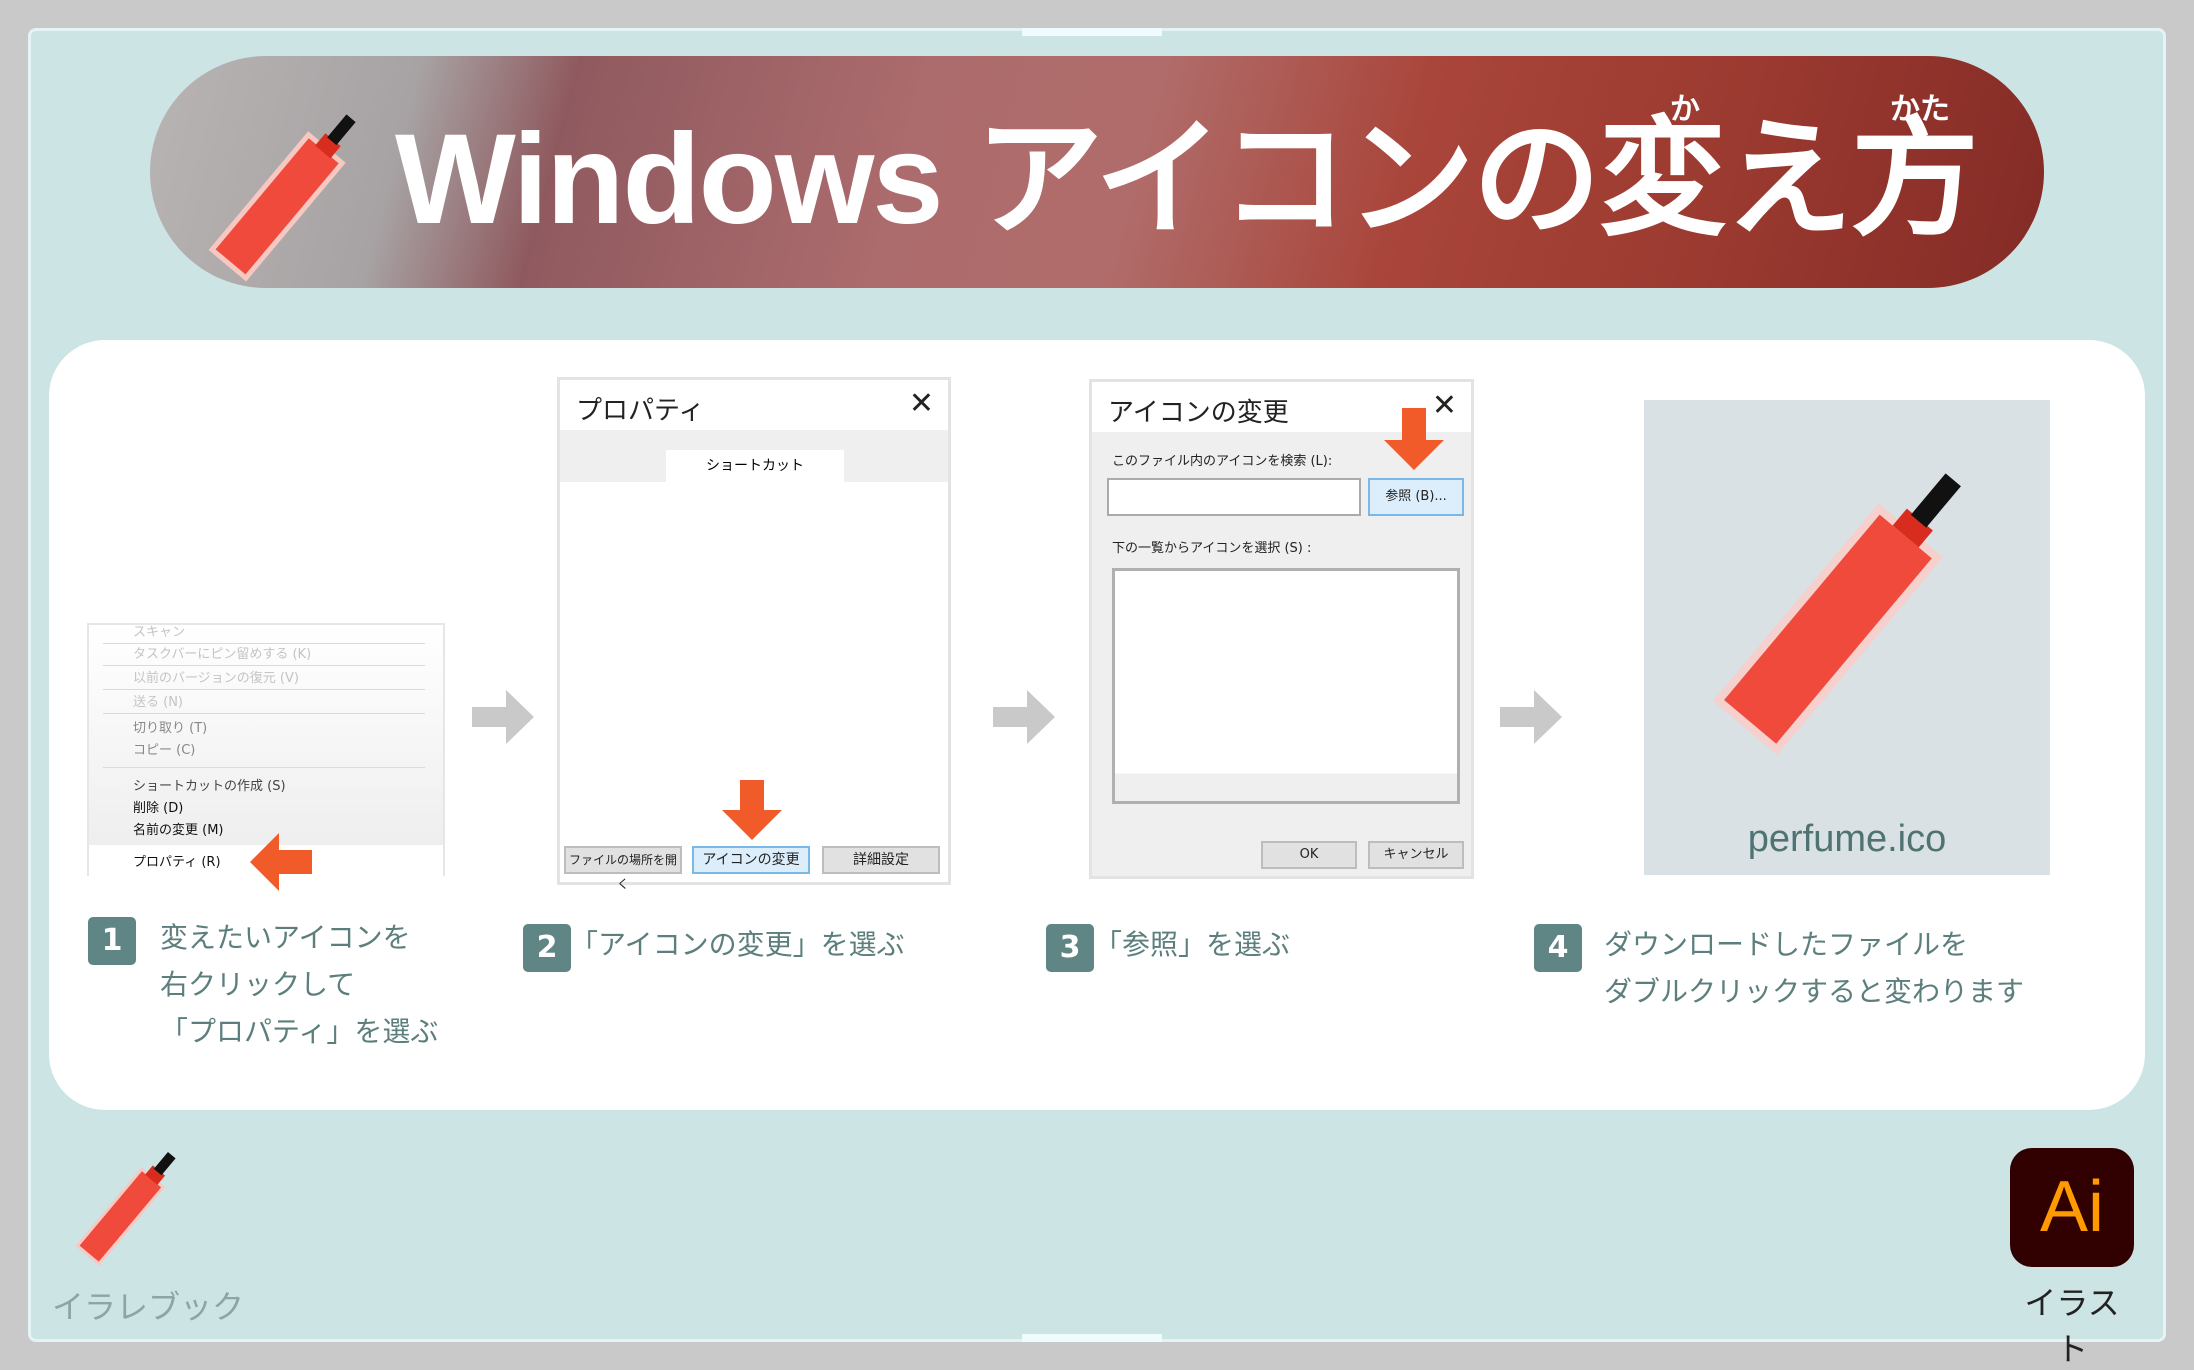 This screenshot has height=1370, width=2194. What do you see at coordinates (1092, 1338) in the screenshot?
I see `bottom-notch` at bounding box center [1092, 1338].